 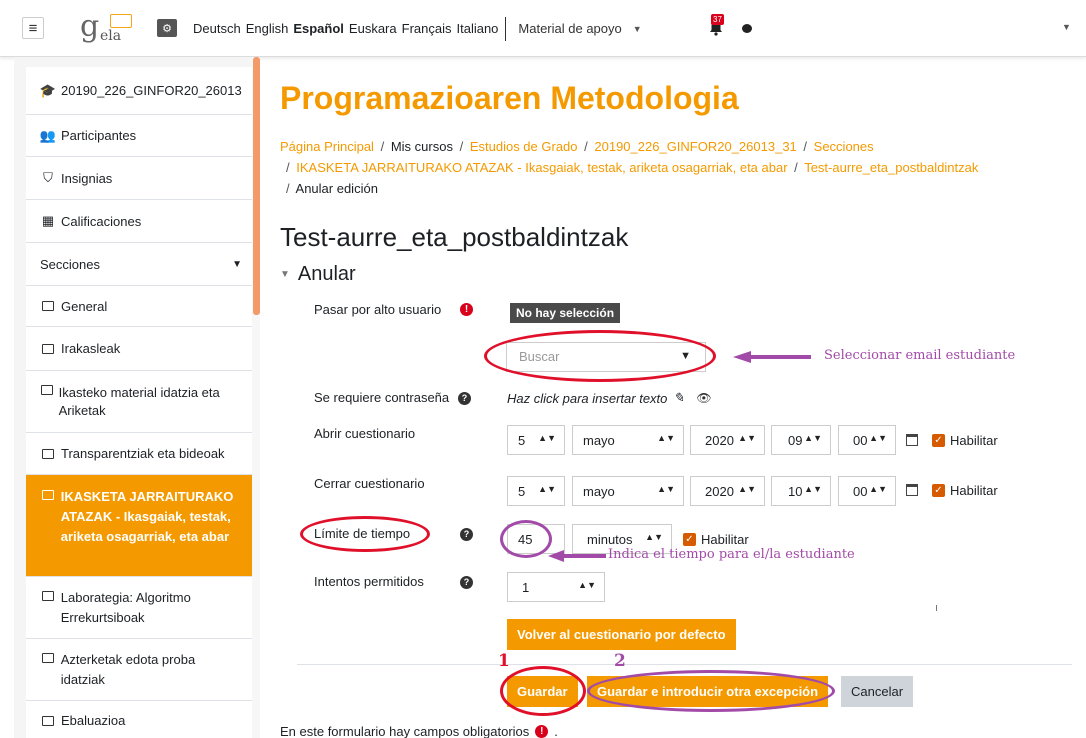 What do you see at coordinates (891, 167) in the screenshot?
I see `breadcrumb-quiz: Test-aurre_eta_postbaldintzak` at bounding box center [891, 167].